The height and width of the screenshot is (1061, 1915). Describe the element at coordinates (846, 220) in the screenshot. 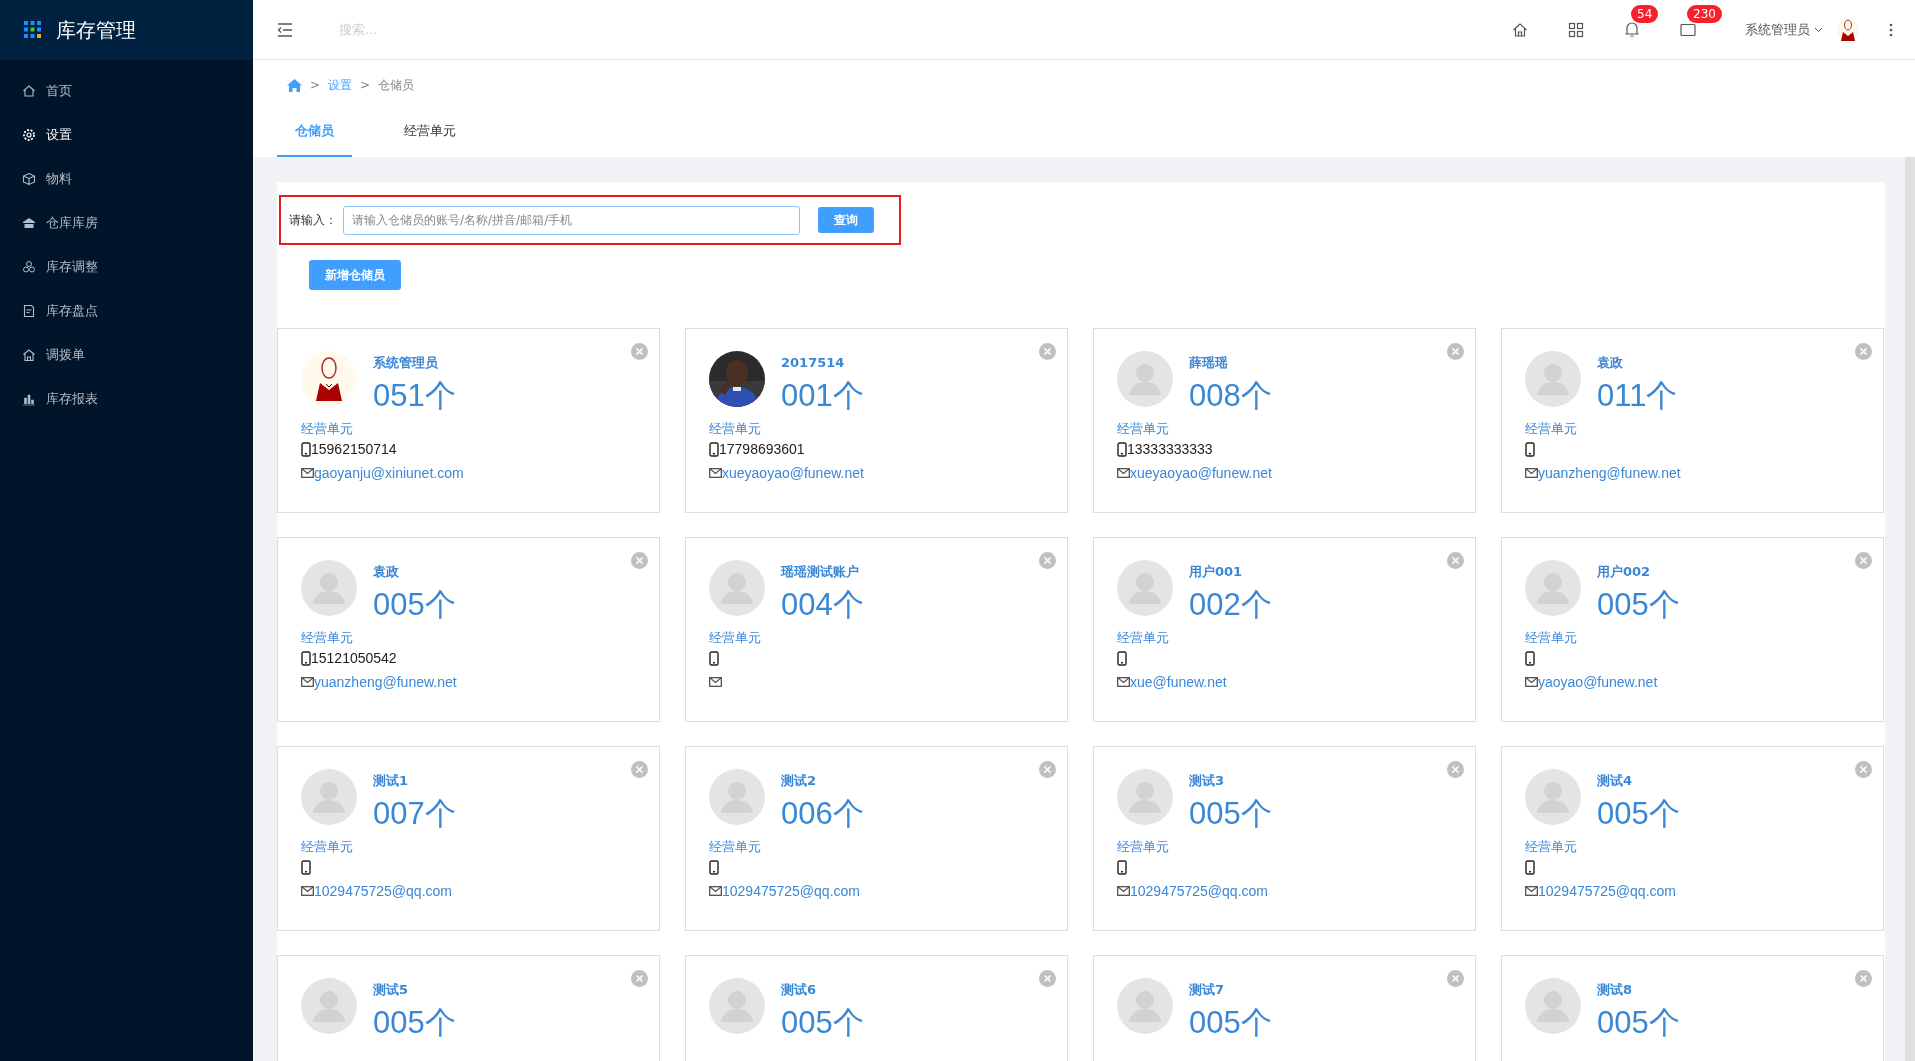

I see `query-button: 查询` at that location.